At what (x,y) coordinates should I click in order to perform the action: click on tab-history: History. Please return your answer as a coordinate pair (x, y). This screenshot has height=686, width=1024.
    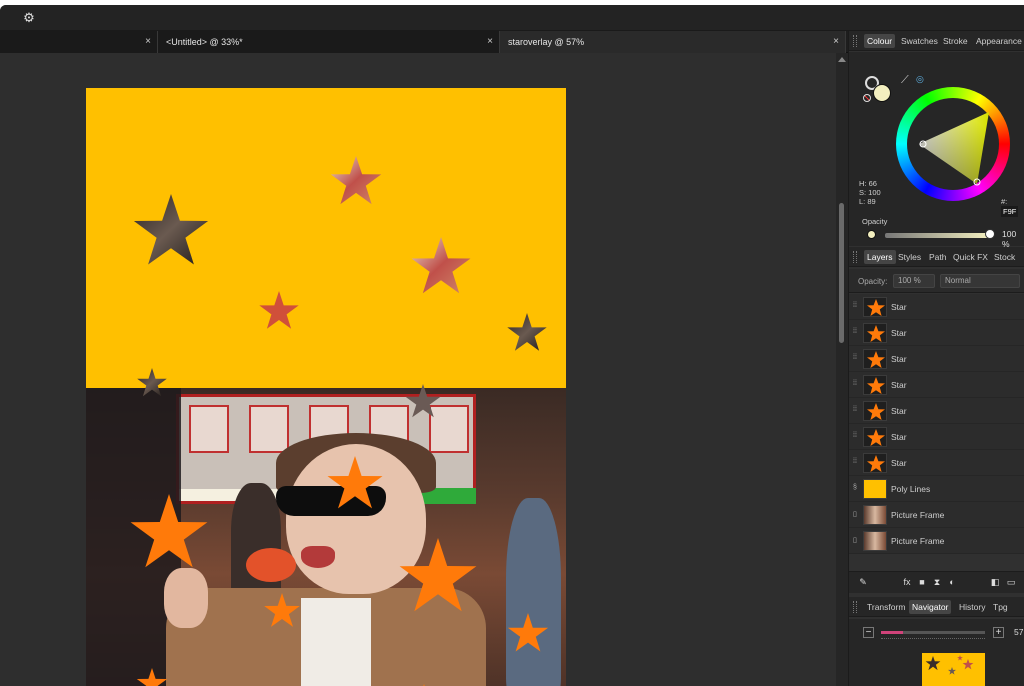
    Looking at the image, I should click on (972, 607).